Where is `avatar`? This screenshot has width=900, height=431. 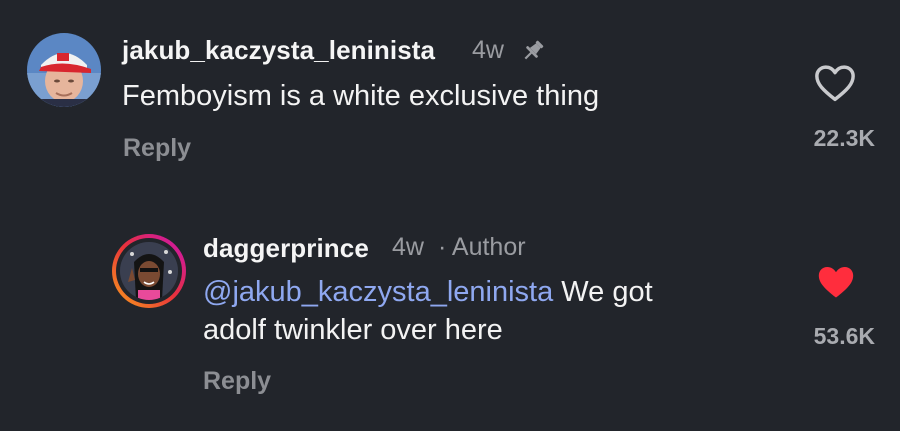 avatar is located at coordinates (64, 70).